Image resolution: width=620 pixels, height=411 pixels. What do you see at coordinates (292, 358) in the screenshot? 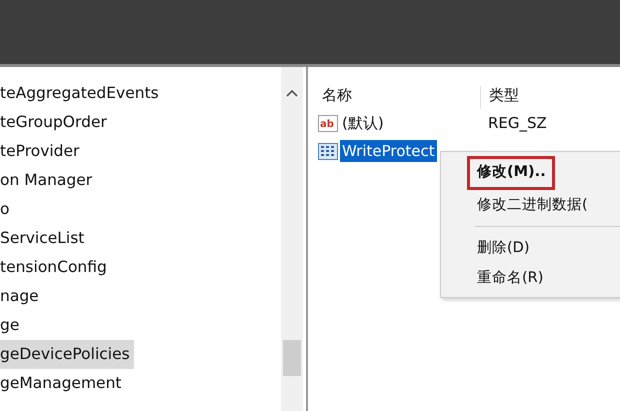
I see `scroll-thumb` at bounding box center [292, 358].